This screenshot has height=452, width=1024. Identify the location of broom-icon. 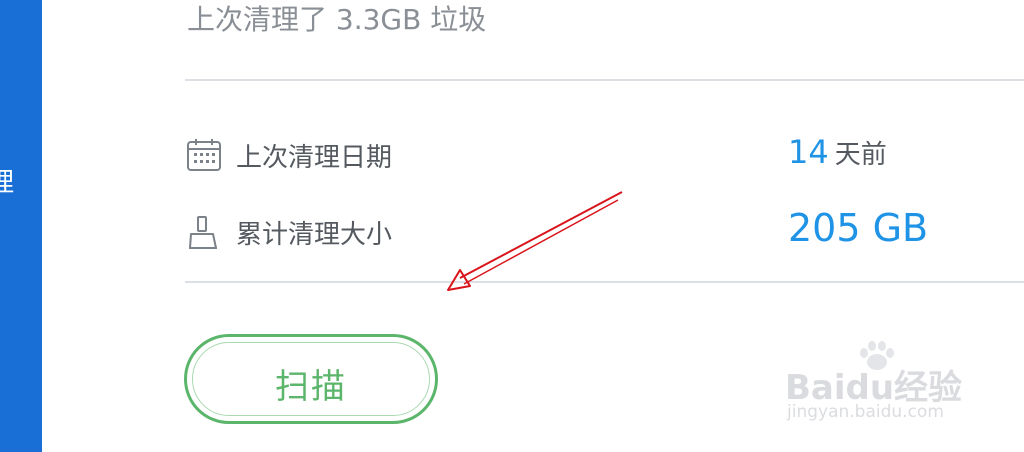
(203, 232).